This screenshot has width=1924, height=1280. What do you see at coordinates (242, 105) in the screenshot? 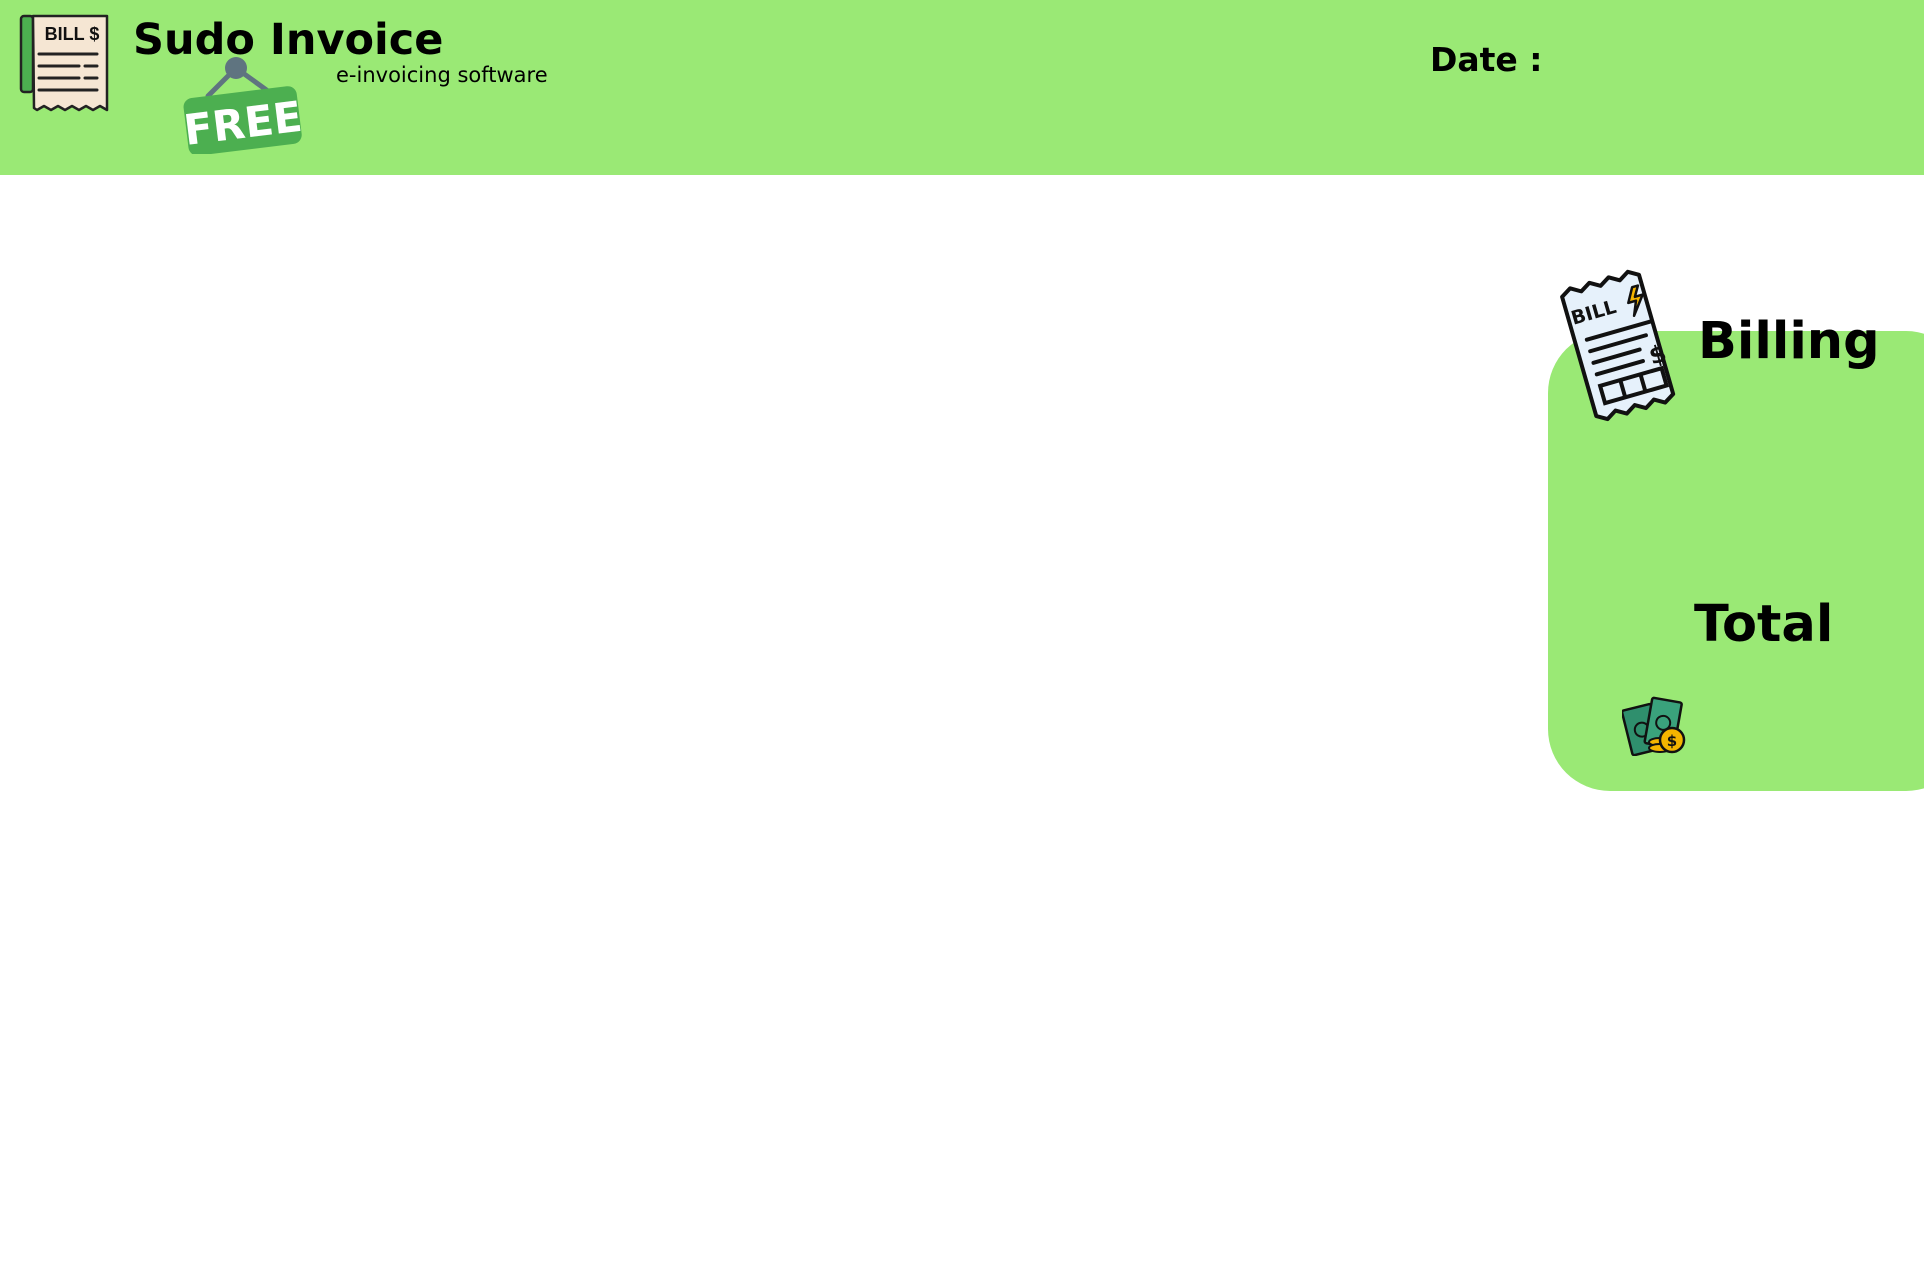
I see `free-sign-icon: FREE` at bounding box center [242, 105].